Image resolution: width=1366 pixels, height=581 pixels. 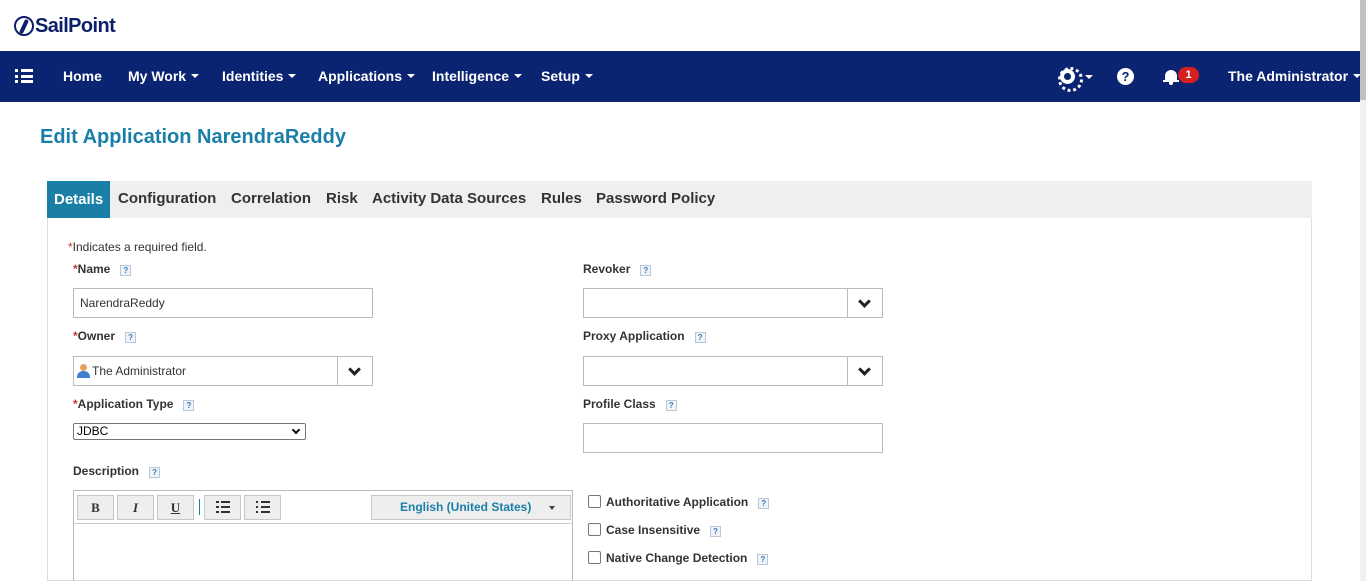 What do you see at coordinates (323, 535) in the screenshot?
I see `description-editor: B I U English (United States)` at bounding box center [323, 535].